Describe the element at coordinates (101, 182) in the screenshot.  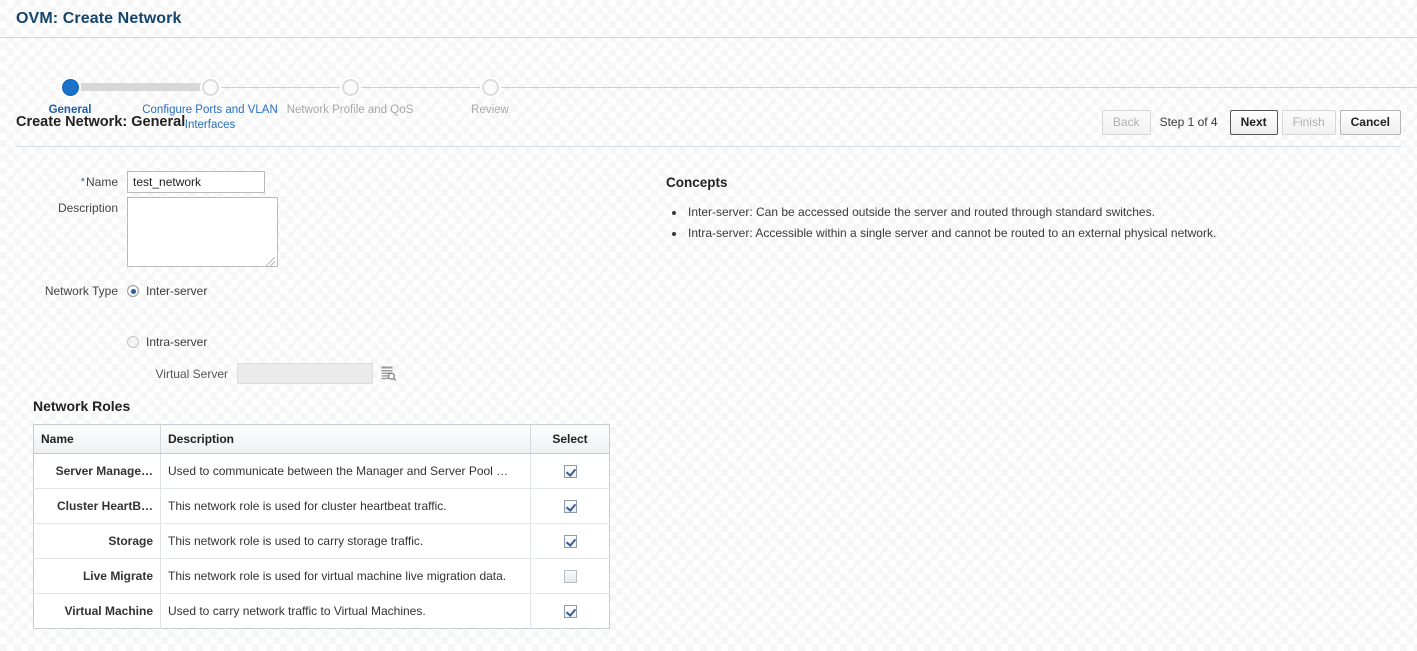
I see `name-label-text: Name` at that location.